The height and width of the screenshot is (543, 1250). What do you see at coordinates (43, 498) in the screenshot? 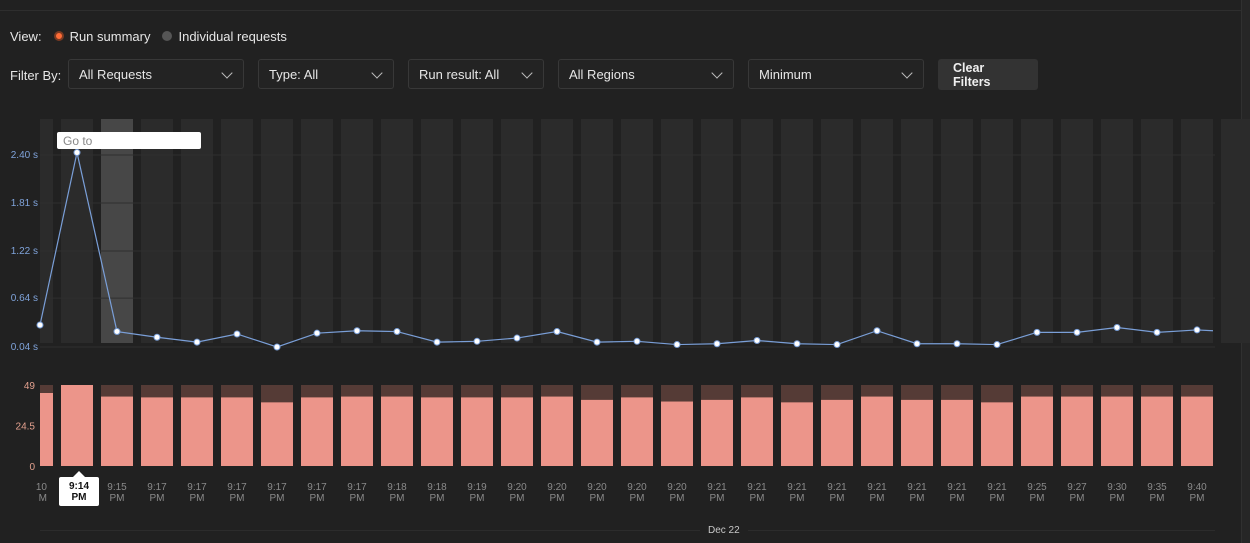
I see `x-tick-label: M` at bounding box center [43, 498].